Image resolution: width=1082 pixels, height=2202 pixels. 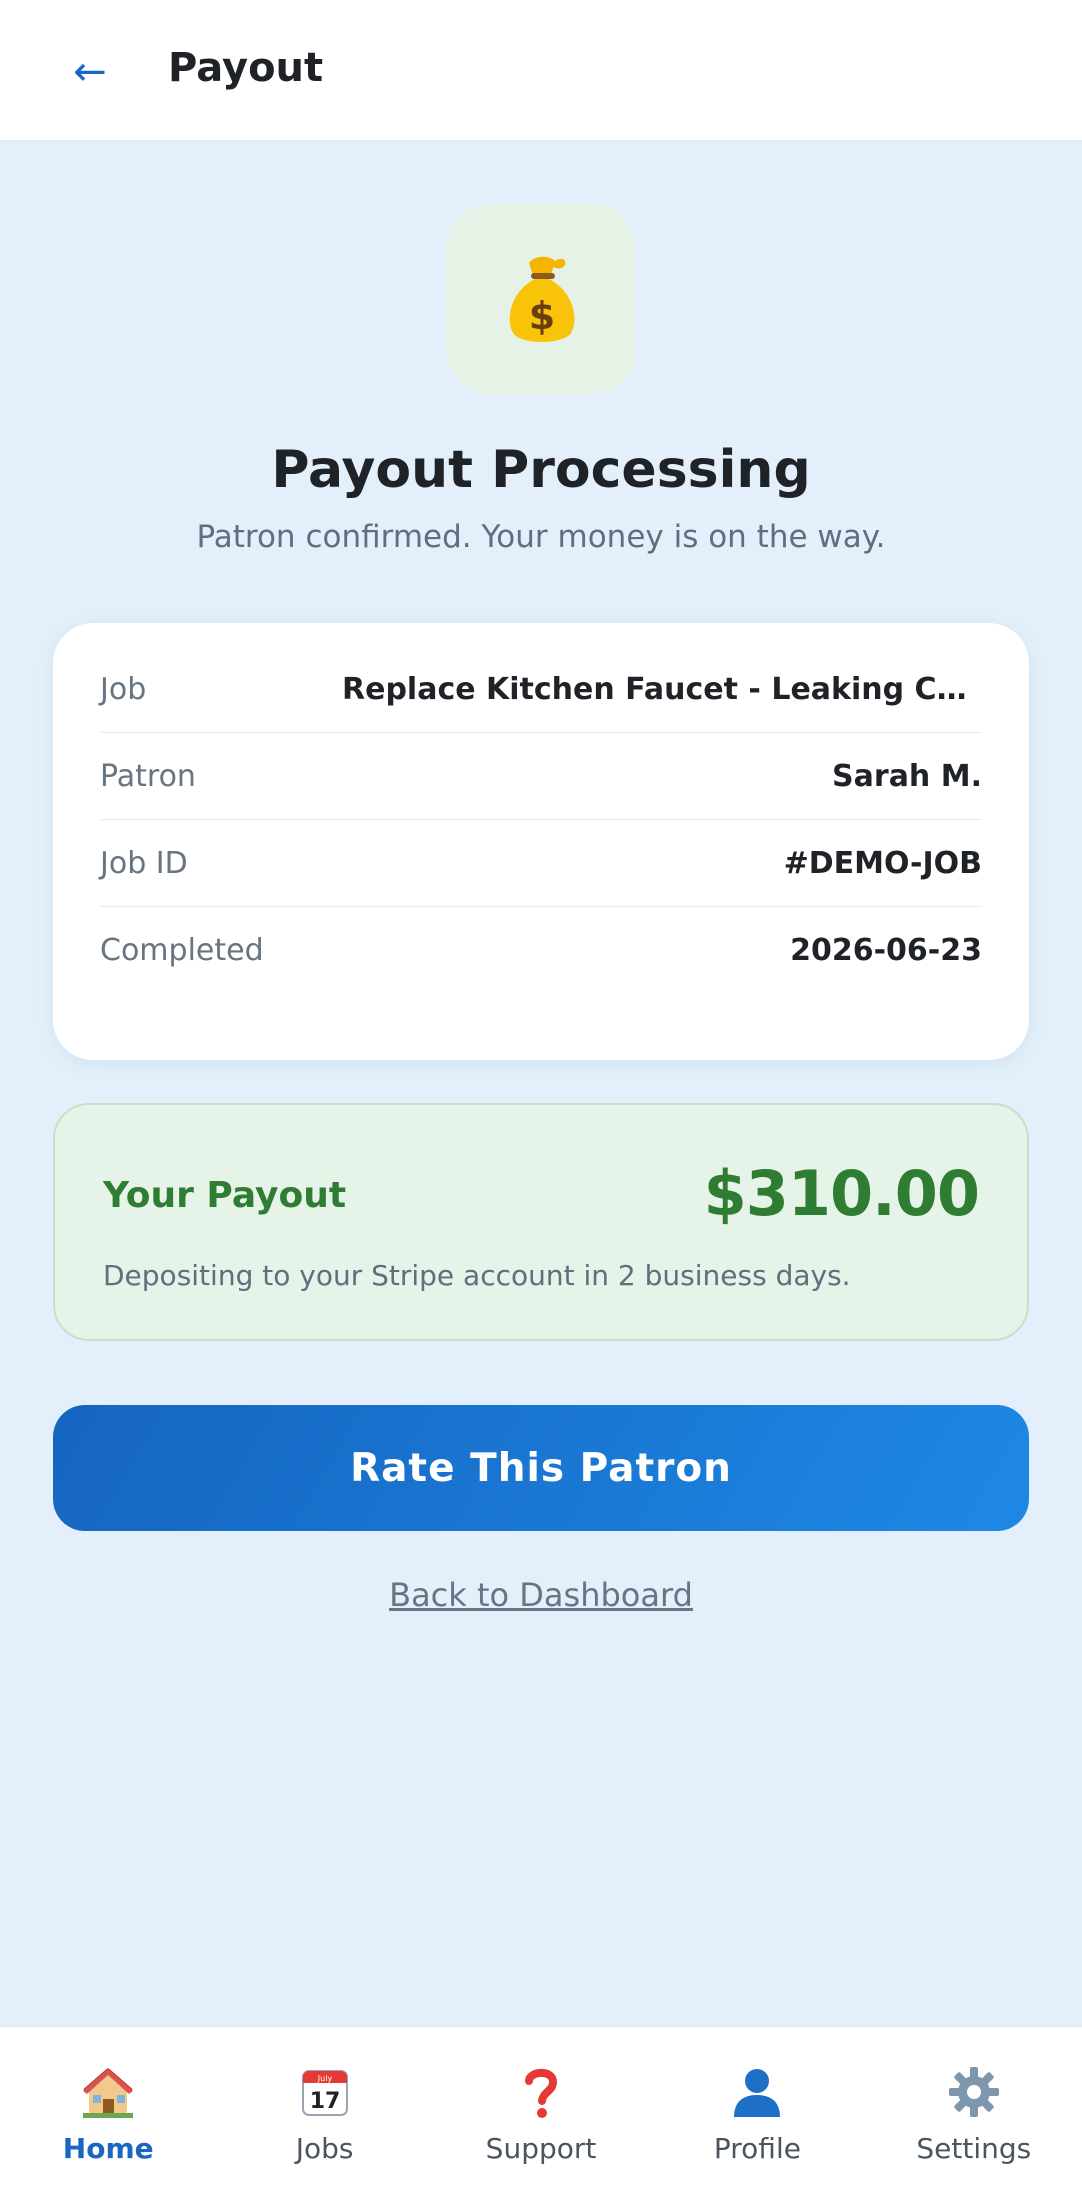 I want to click on nav-item-settings: Settings, so click(x=974, y=2114).